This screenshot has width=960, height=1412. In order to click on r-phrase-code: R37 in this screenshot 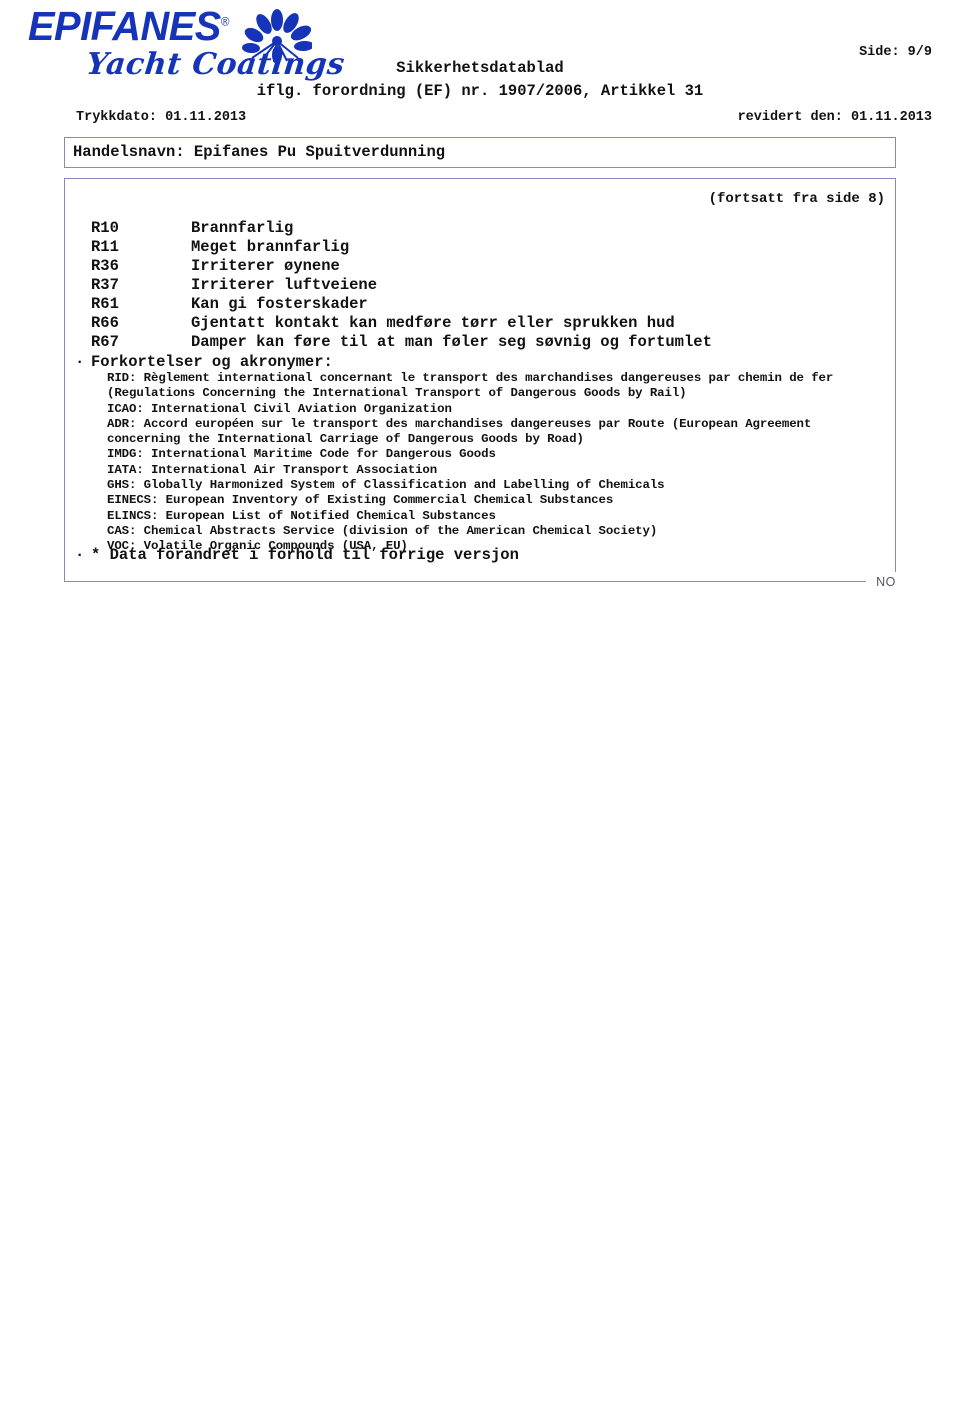, I will do `click(105, 285)`.